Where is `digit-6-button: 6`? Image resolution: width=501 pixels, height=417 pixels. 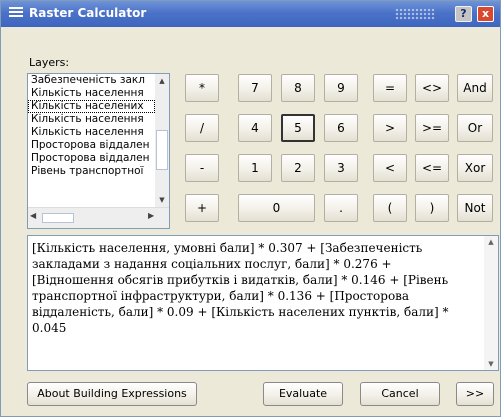 digit-6-button: 6 is located at coordinates (341, 128).